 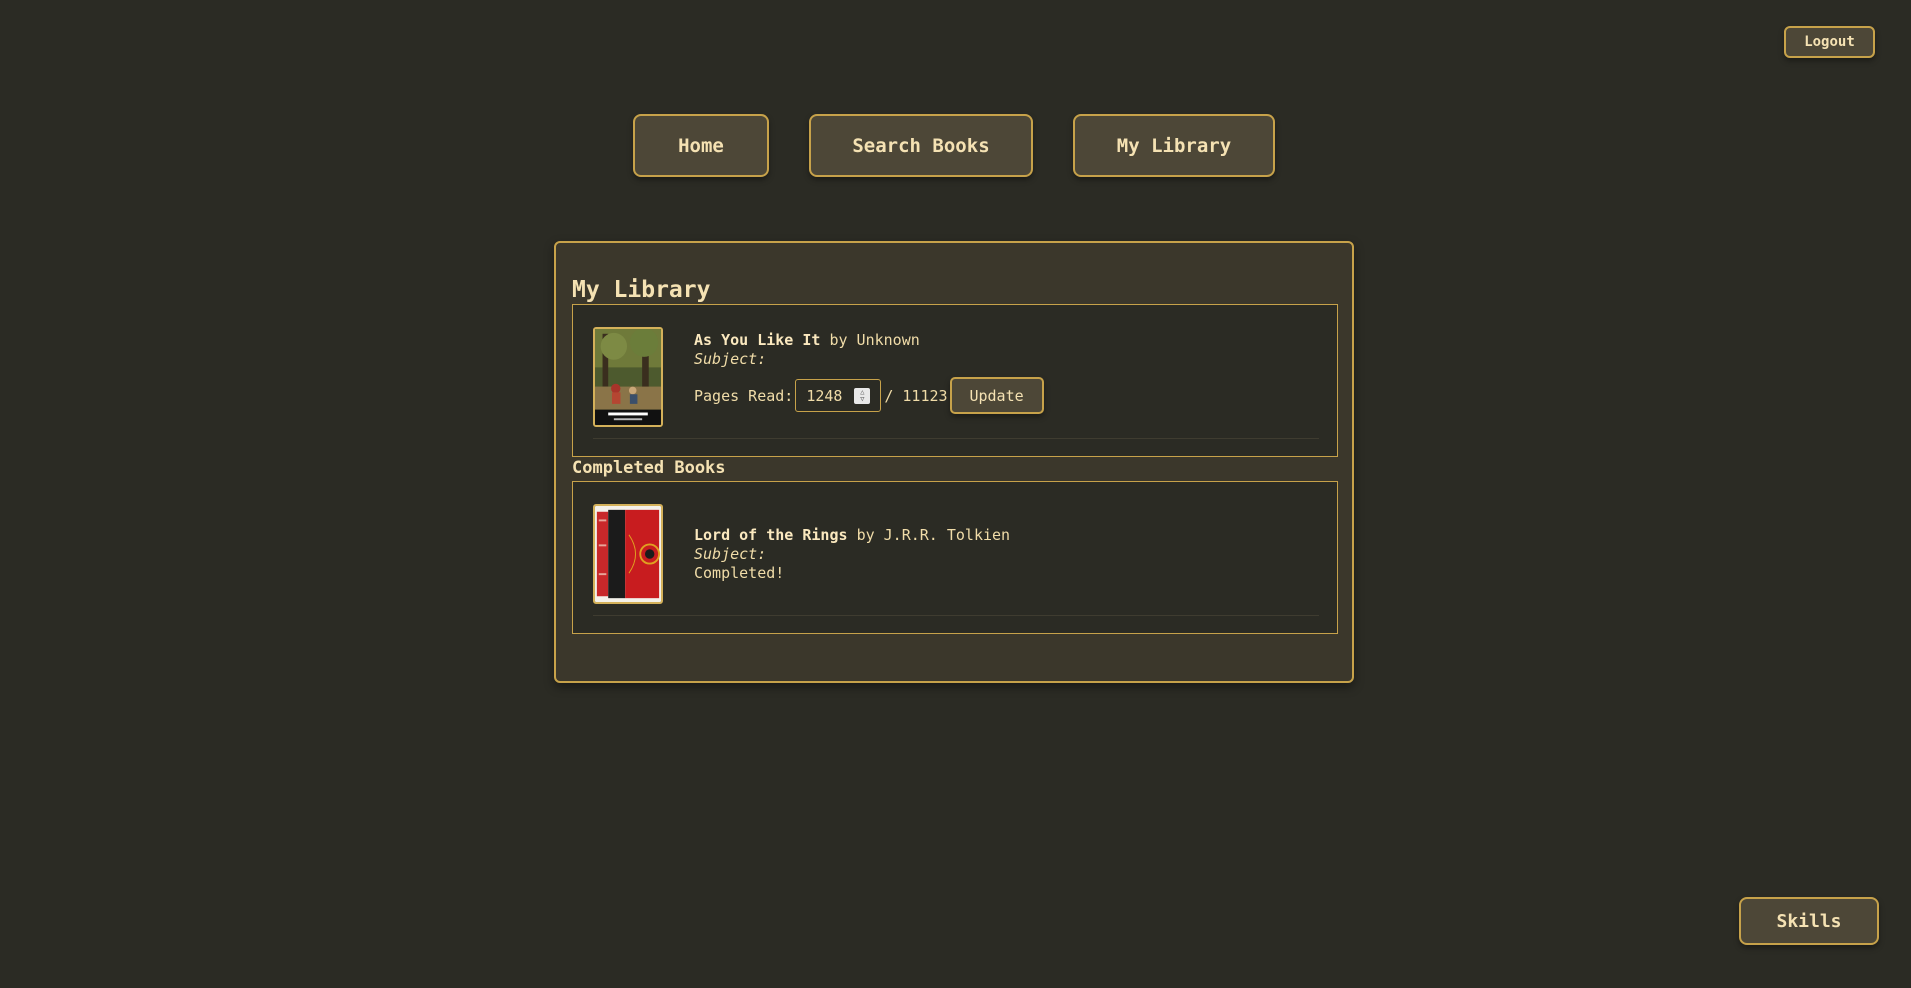 I want to click on lord-of-the-rings-cover-image, so click(x=628, y=554).